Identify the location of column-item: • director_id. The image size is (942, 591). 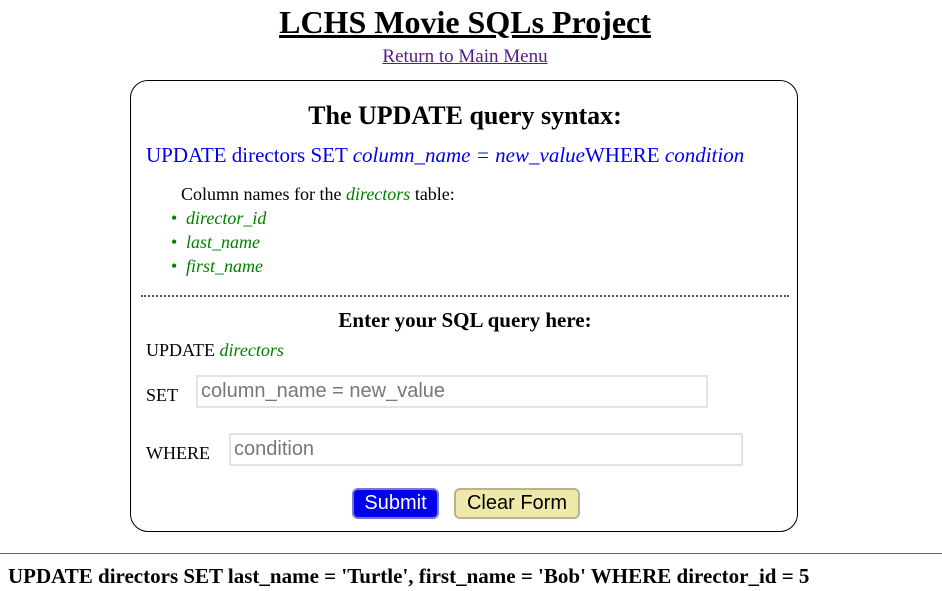
(218, 218).